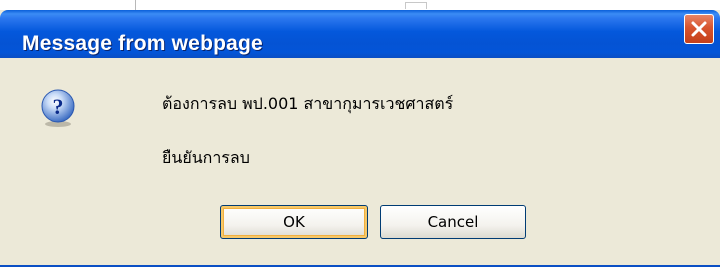 The image size is (720, 267). Describe the element at coordinates (360, 5) in the screenshot. I see `background-page-strip` at that location.